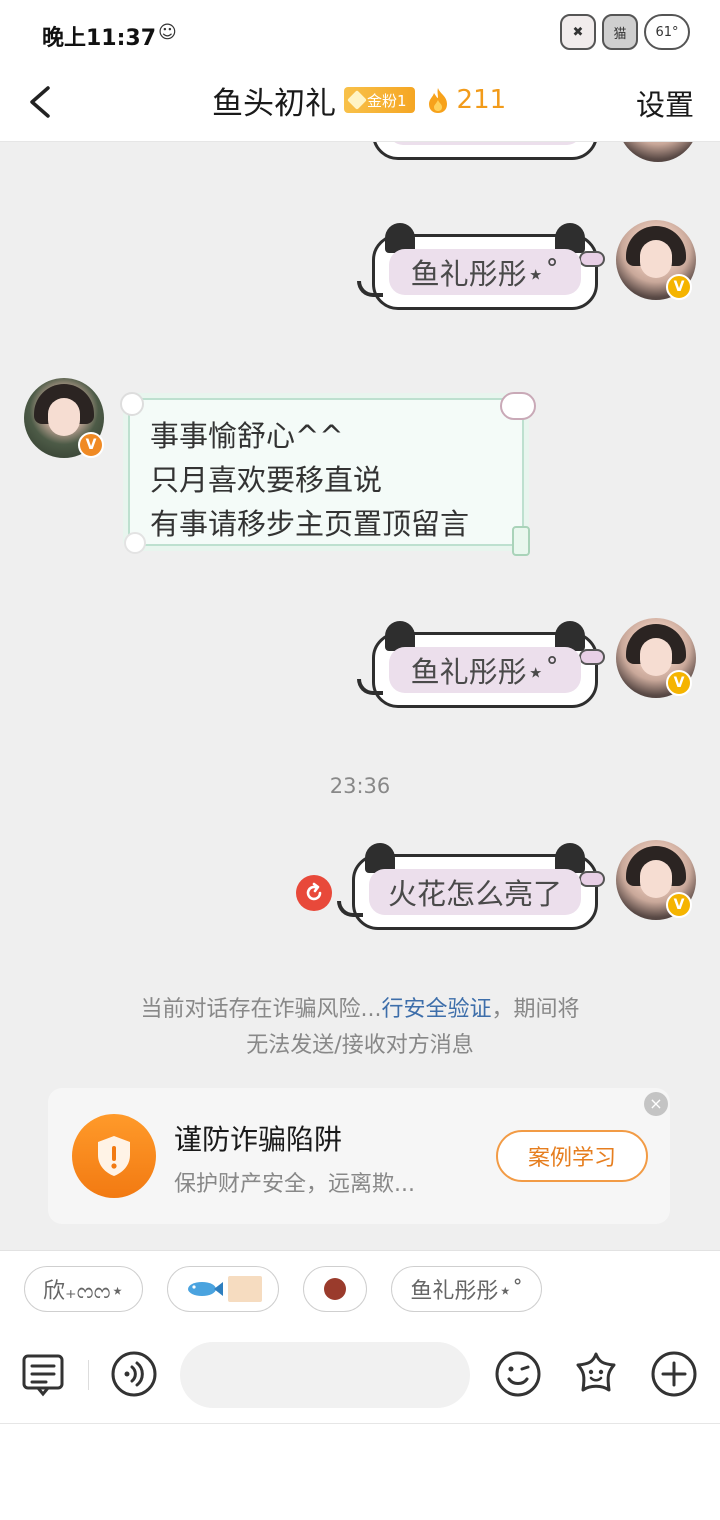 This screenshot has width=720, height=1520. I want to click on header-center: 鱼头初礼 金粉1 211, so click(359, 101).